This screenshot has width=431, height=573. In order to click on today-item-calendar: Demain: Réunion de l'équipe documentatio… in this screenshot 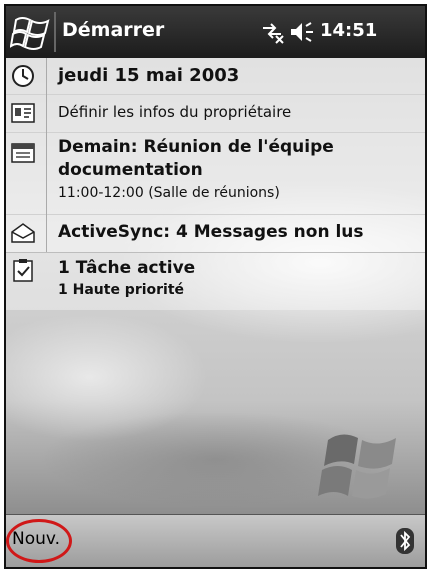, I will do `click(215, 173)`.